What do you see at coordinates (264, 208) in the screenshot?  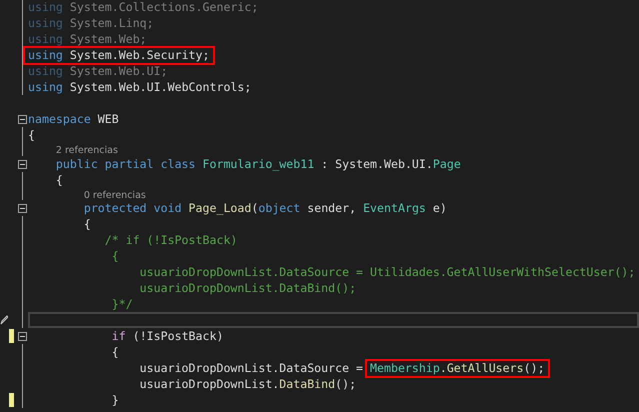 I see `code-line: protected void Page_Load(object sender, EventArgs e)` at bounding box center [264, 208].